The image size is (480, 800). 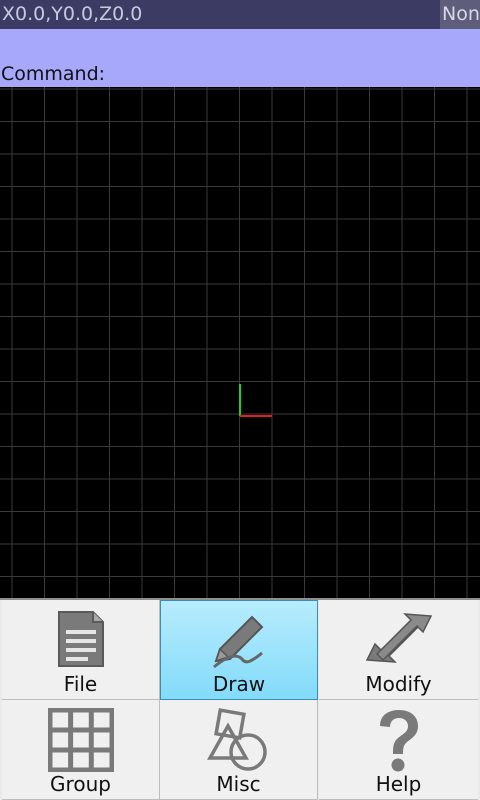 What do you see at coordinates (80, 741) in the screenshot?
I see `grid-icon` at bounding box center [80, 741].